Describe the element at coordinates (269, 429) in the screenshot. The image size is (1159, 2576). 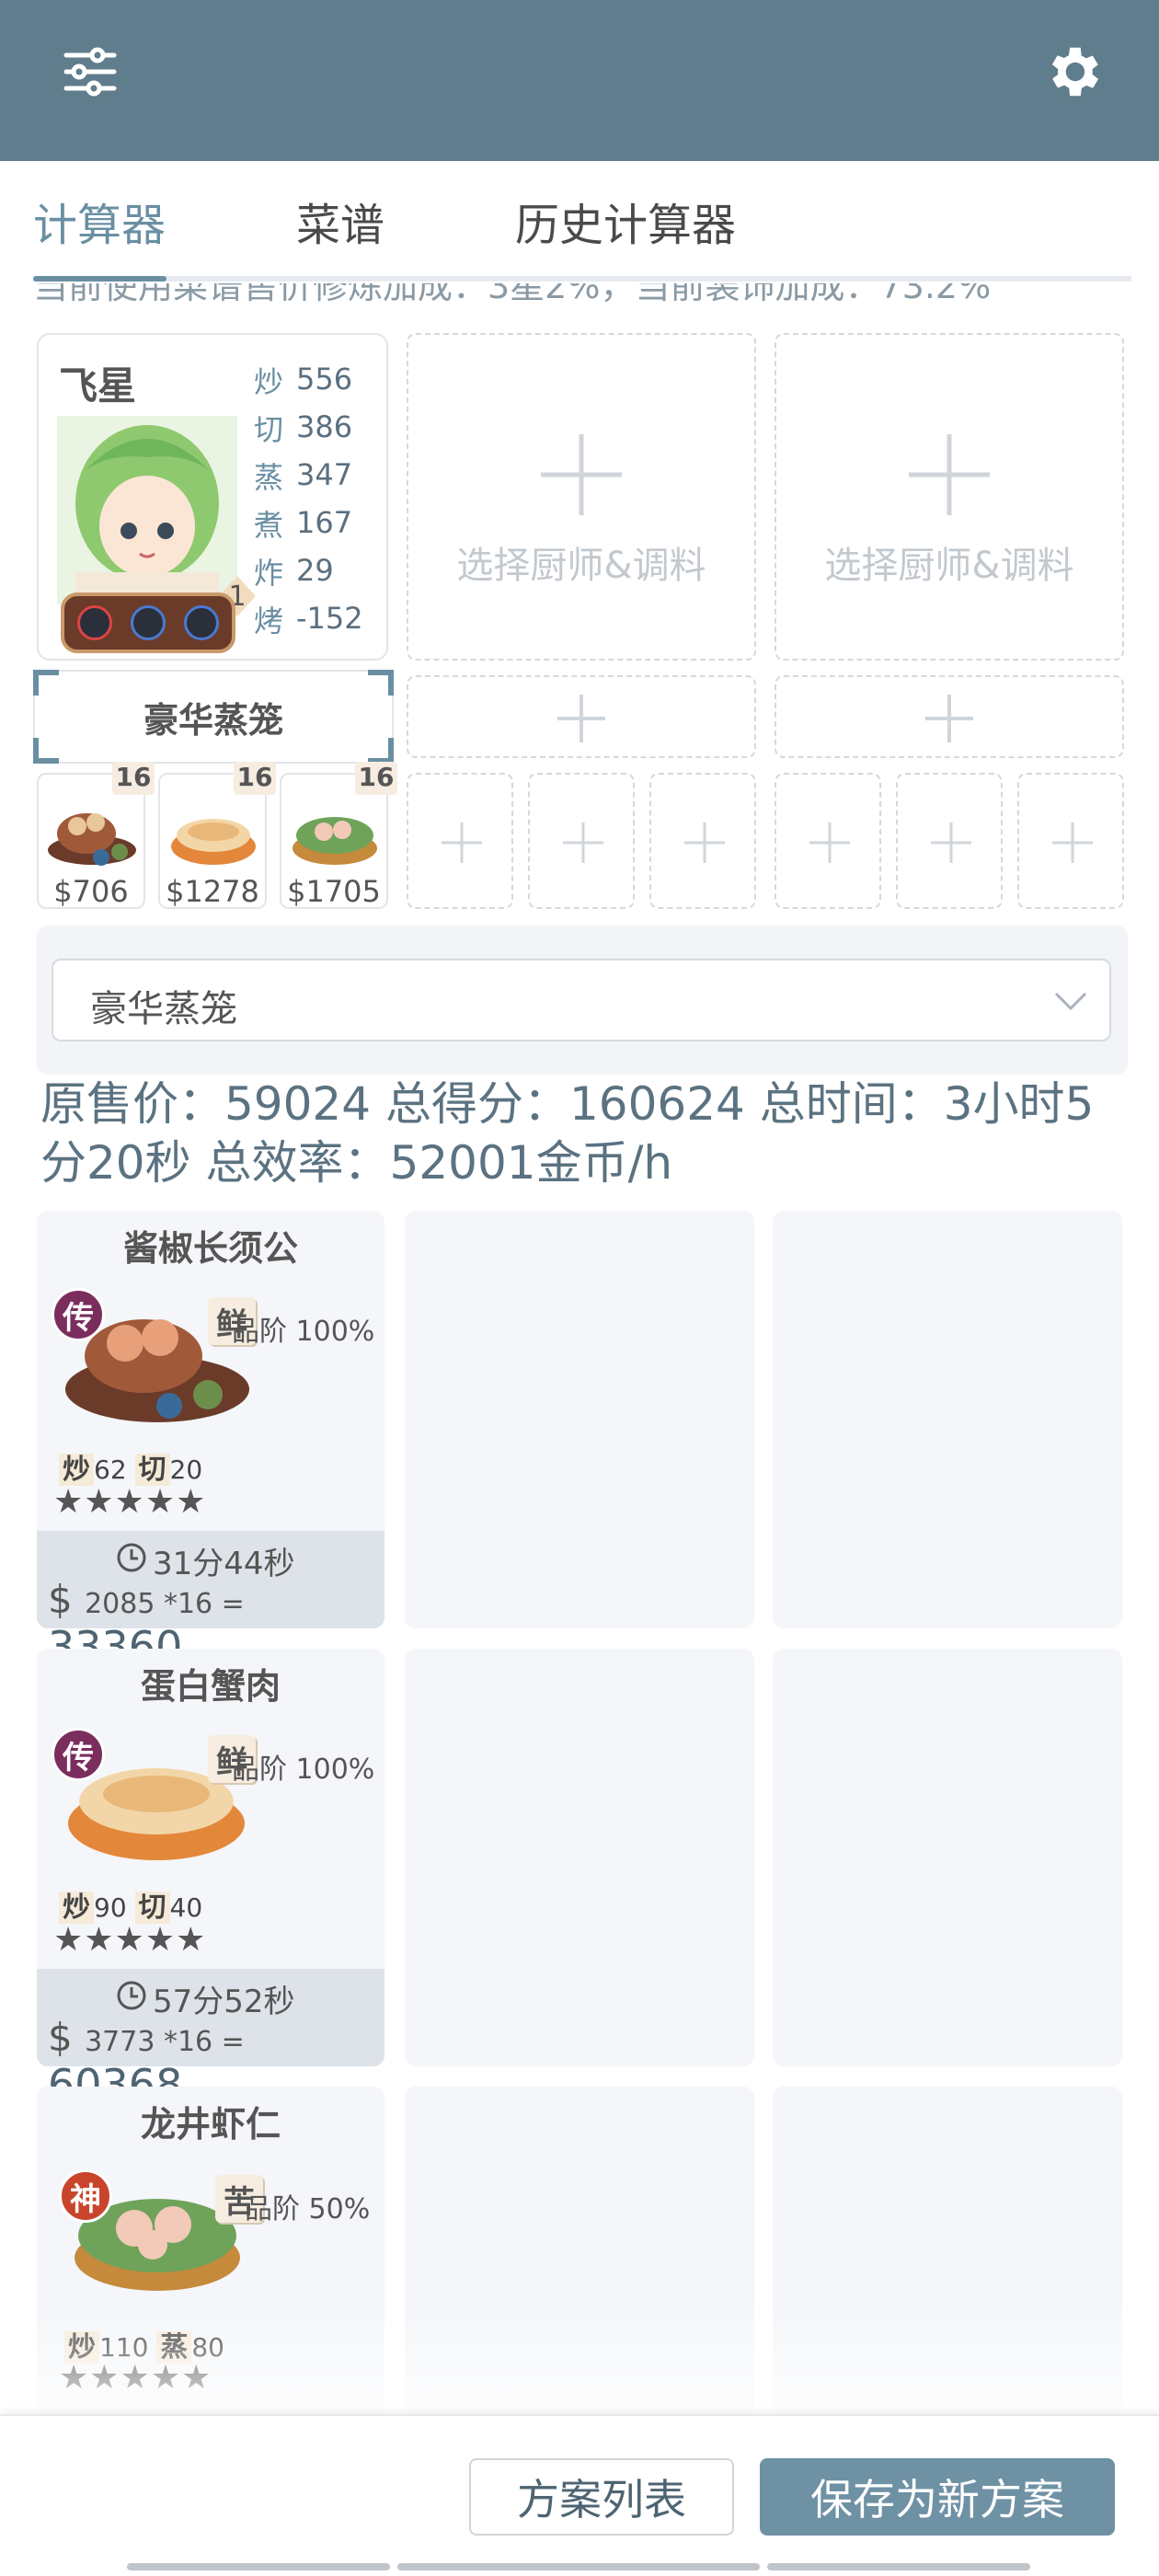
I see `stat-label-cut: 切` at that location.